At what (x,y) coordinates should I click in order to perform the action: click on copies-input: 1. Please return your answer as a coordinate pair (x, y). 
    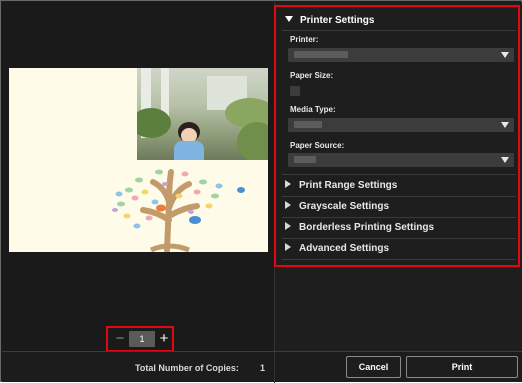
    Looking at the image, I should click on (142, 339).